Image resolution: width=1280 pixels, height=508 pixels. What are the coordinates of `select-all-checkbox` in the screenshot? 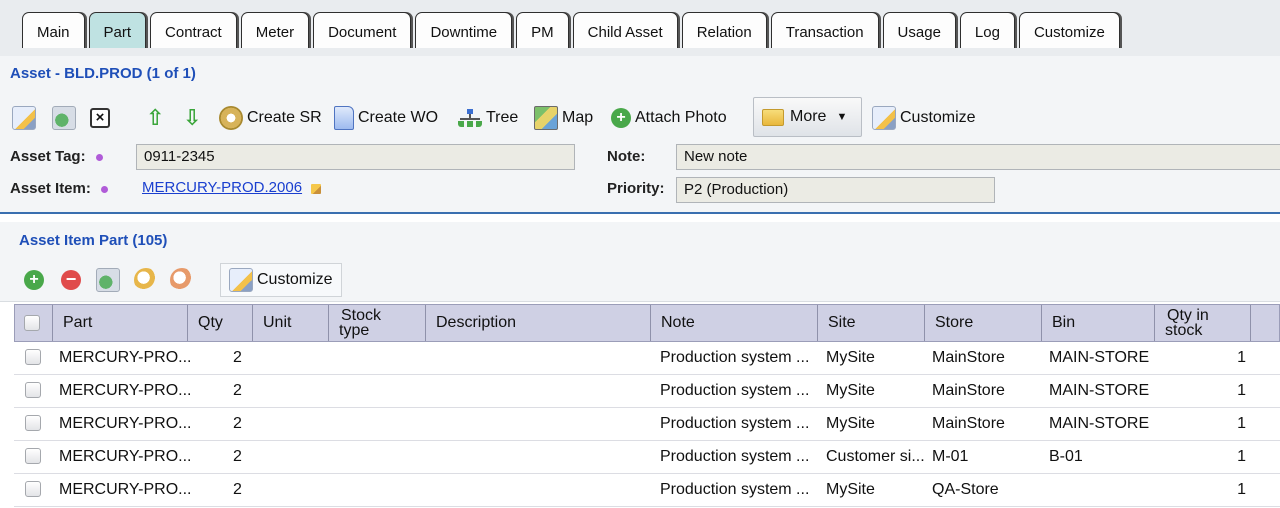 It's located at (32, 323).